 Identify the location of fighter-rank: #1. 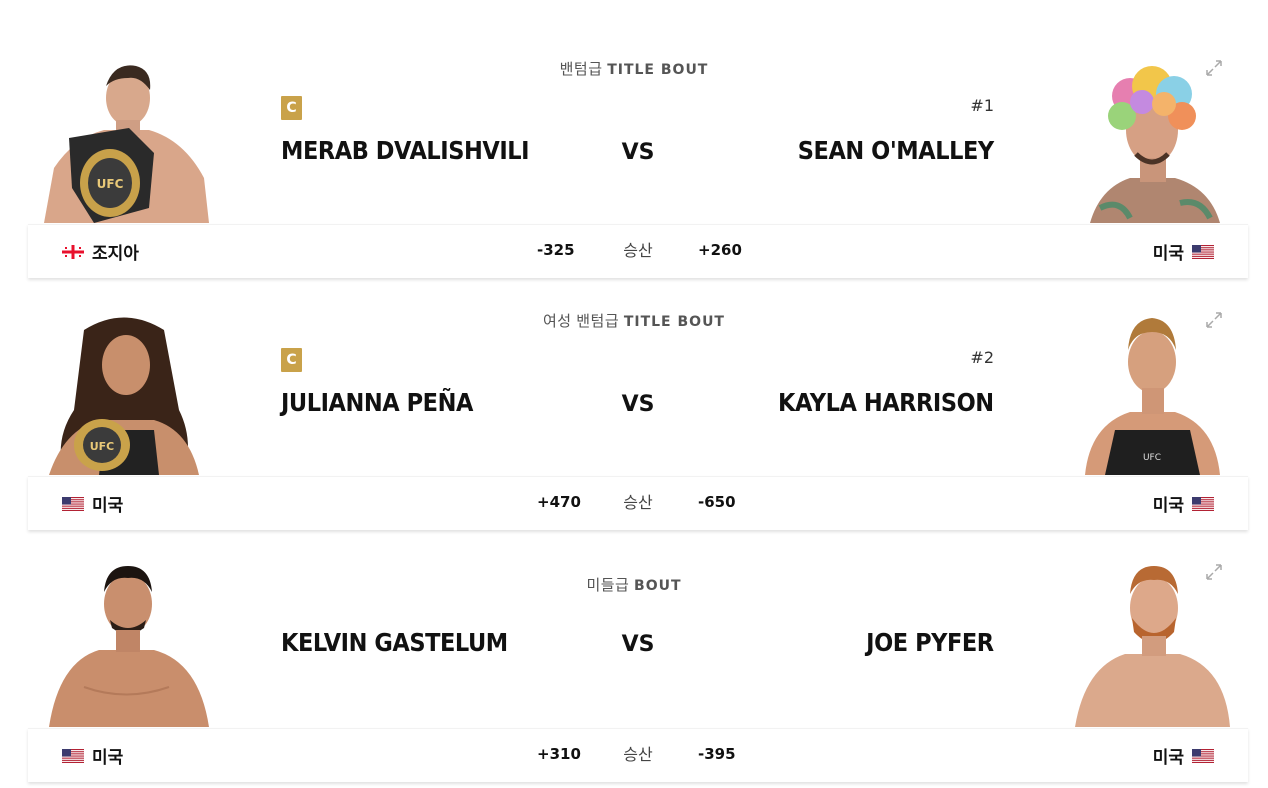
(982, 105).